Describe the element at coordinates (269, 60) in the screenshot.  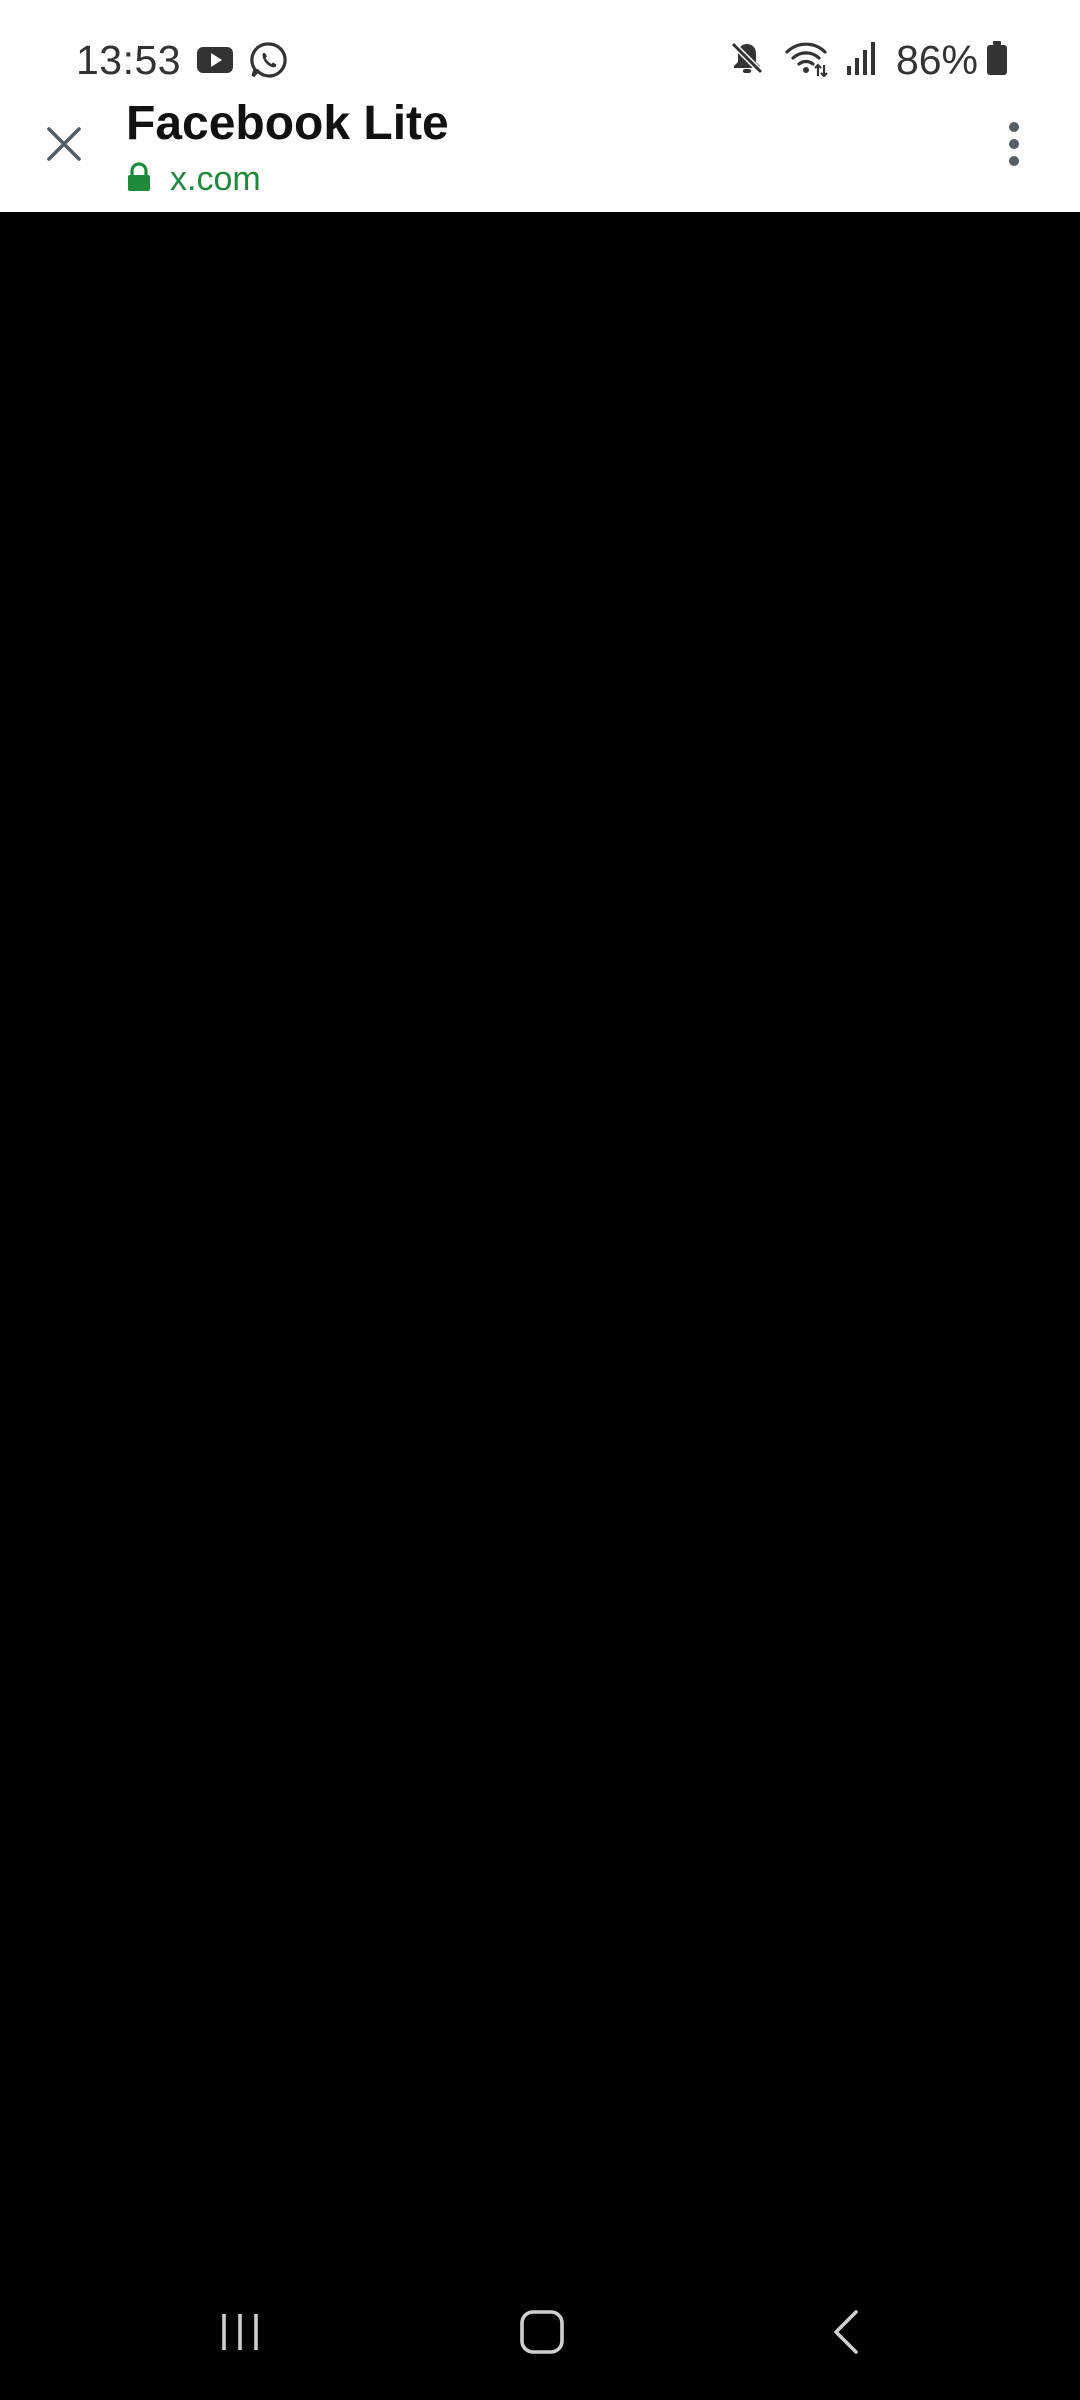
I see `whatsapp-icon` at that location.